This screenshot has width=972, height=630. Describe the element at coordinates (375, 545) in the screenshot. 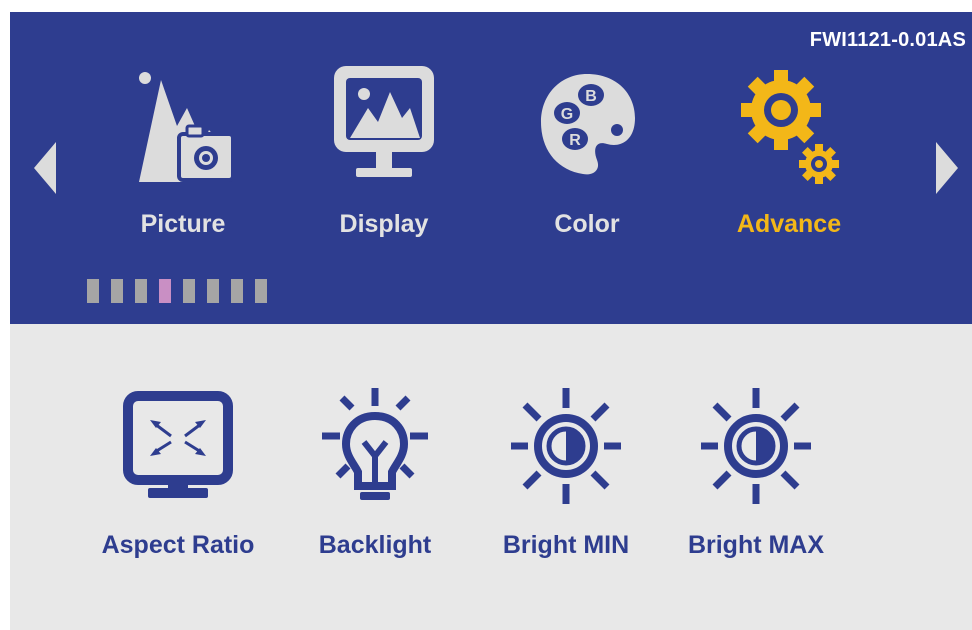

I see `item-label: Backlight` at that location.